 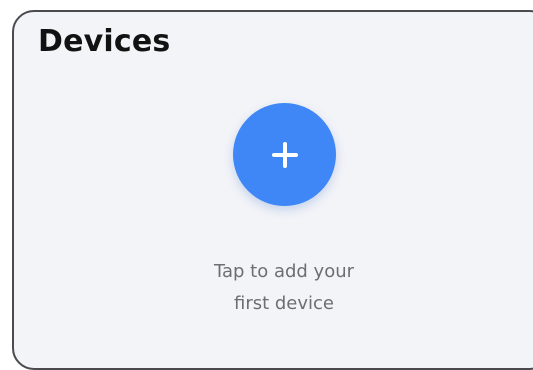 I want to click on plus-icon, so click(x=284, y=154).